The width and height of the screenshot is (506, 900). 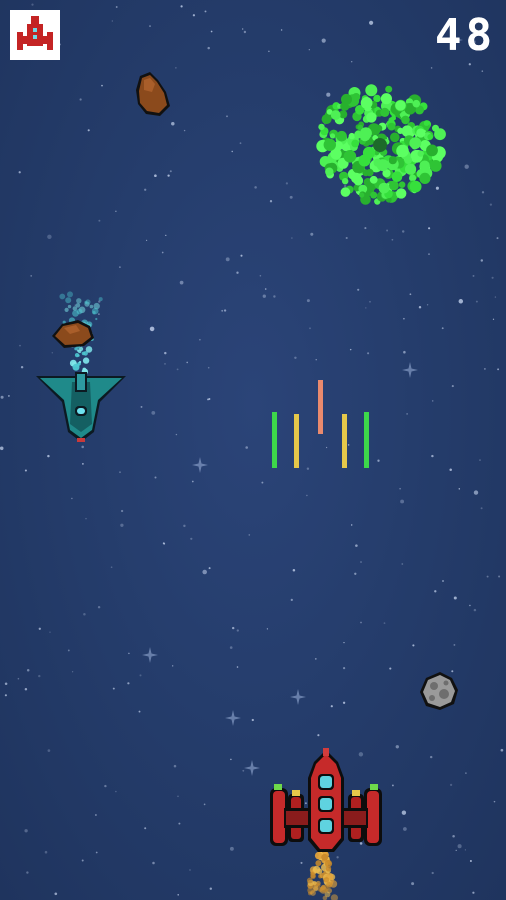 I want to click on player-thrust-flame, so click(x=322, y=874).